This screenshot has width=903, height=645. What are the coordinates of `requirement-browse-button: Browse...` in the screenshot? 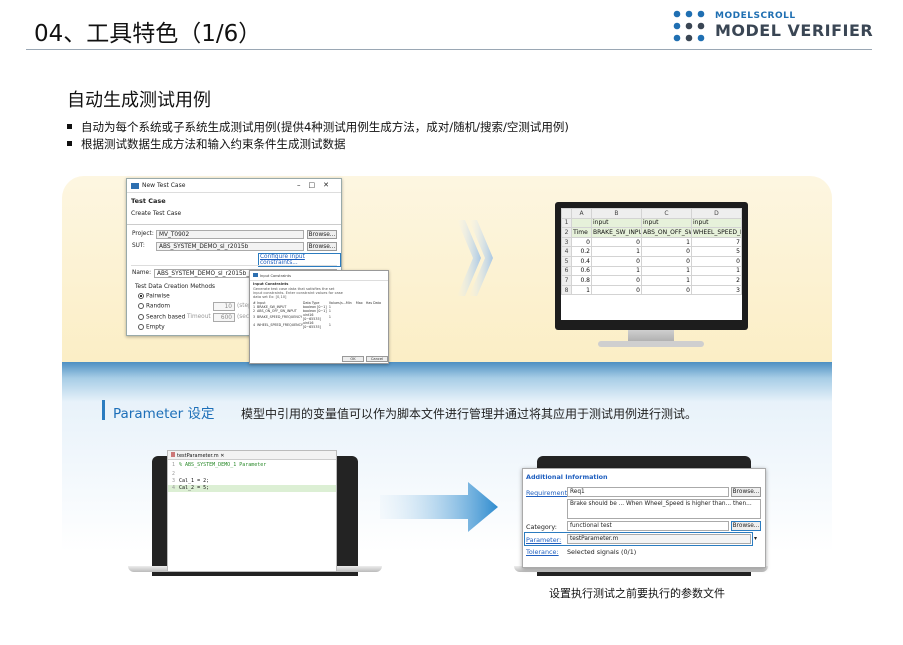 It's located at (746, 492).